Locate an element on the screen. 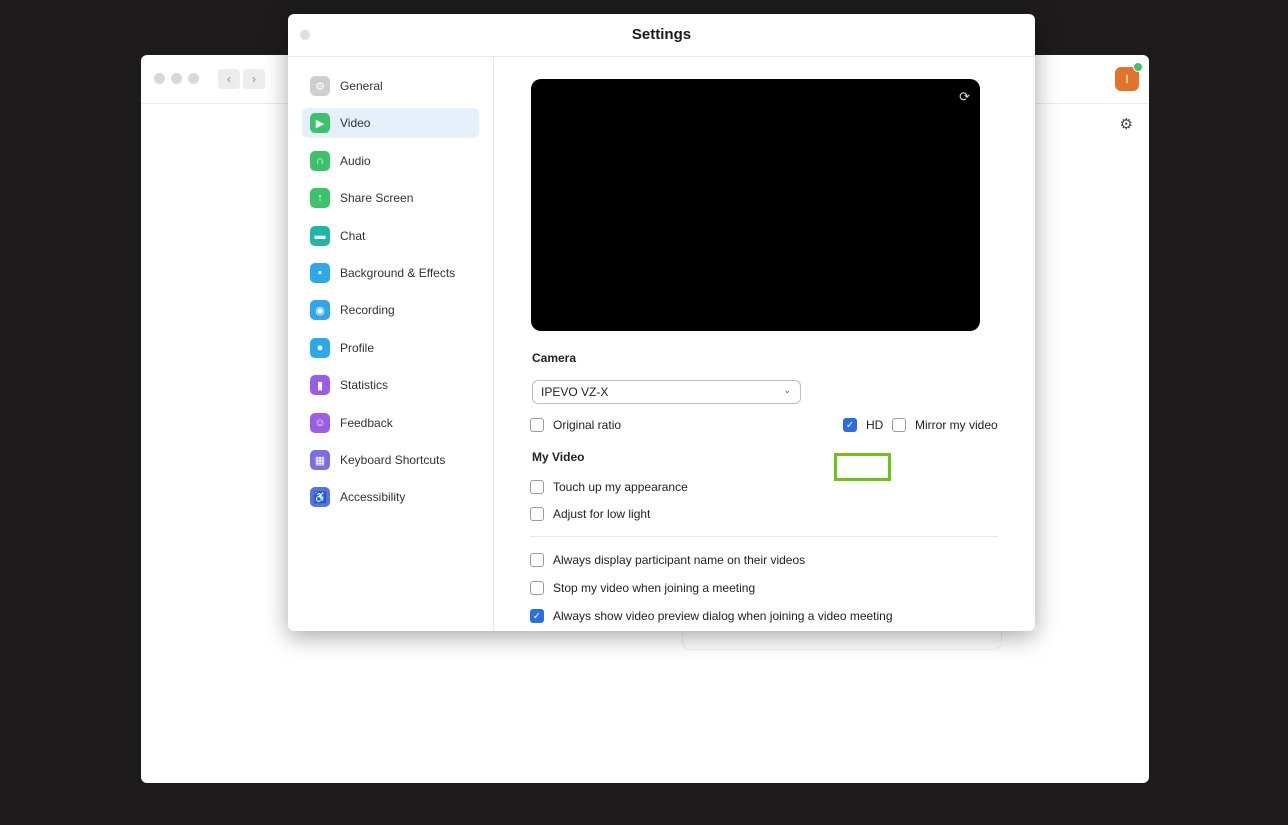  sidebar-item-label: Share Screen is located at coordinates (377, 198).